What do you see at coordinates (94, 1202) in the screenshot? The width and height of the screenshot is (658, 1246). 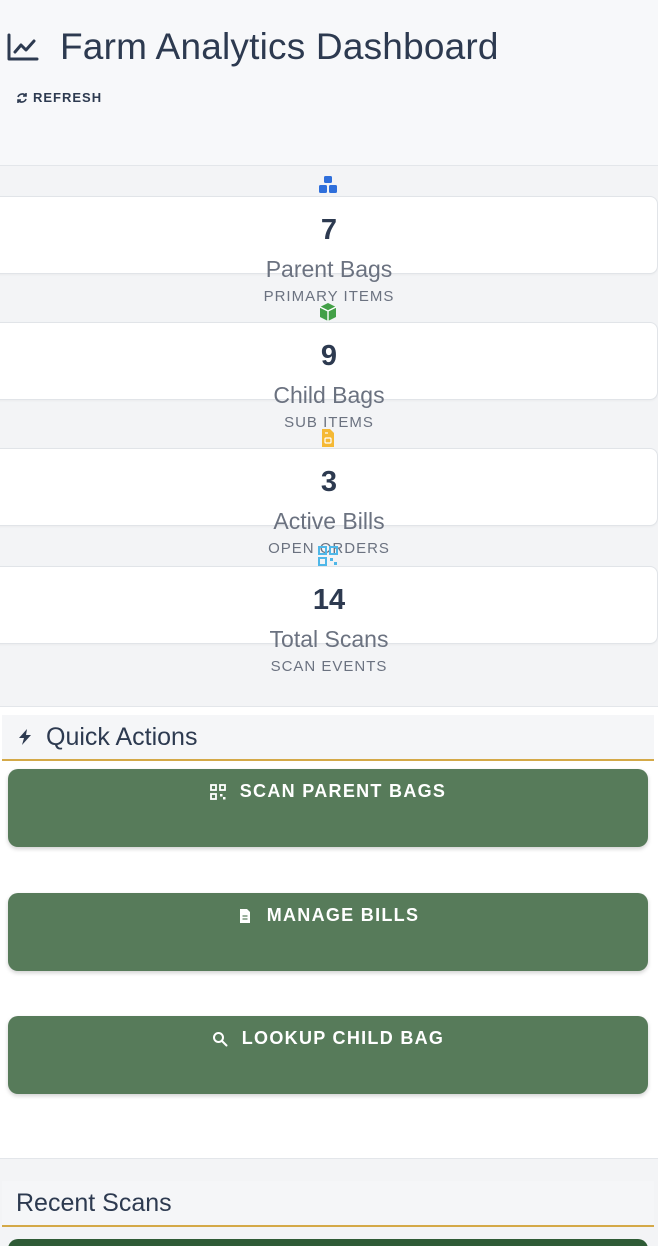 I see `recent-scans-title: Recent Scans` at bounding box center [94, 1202].